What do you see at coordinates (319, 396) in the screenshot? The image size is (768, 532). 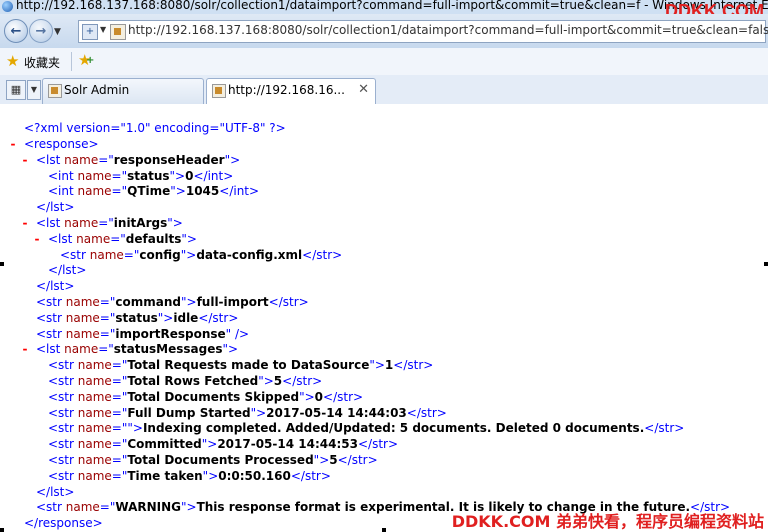 I see `xml-text-value: 0` at bounding box center [319, 396].